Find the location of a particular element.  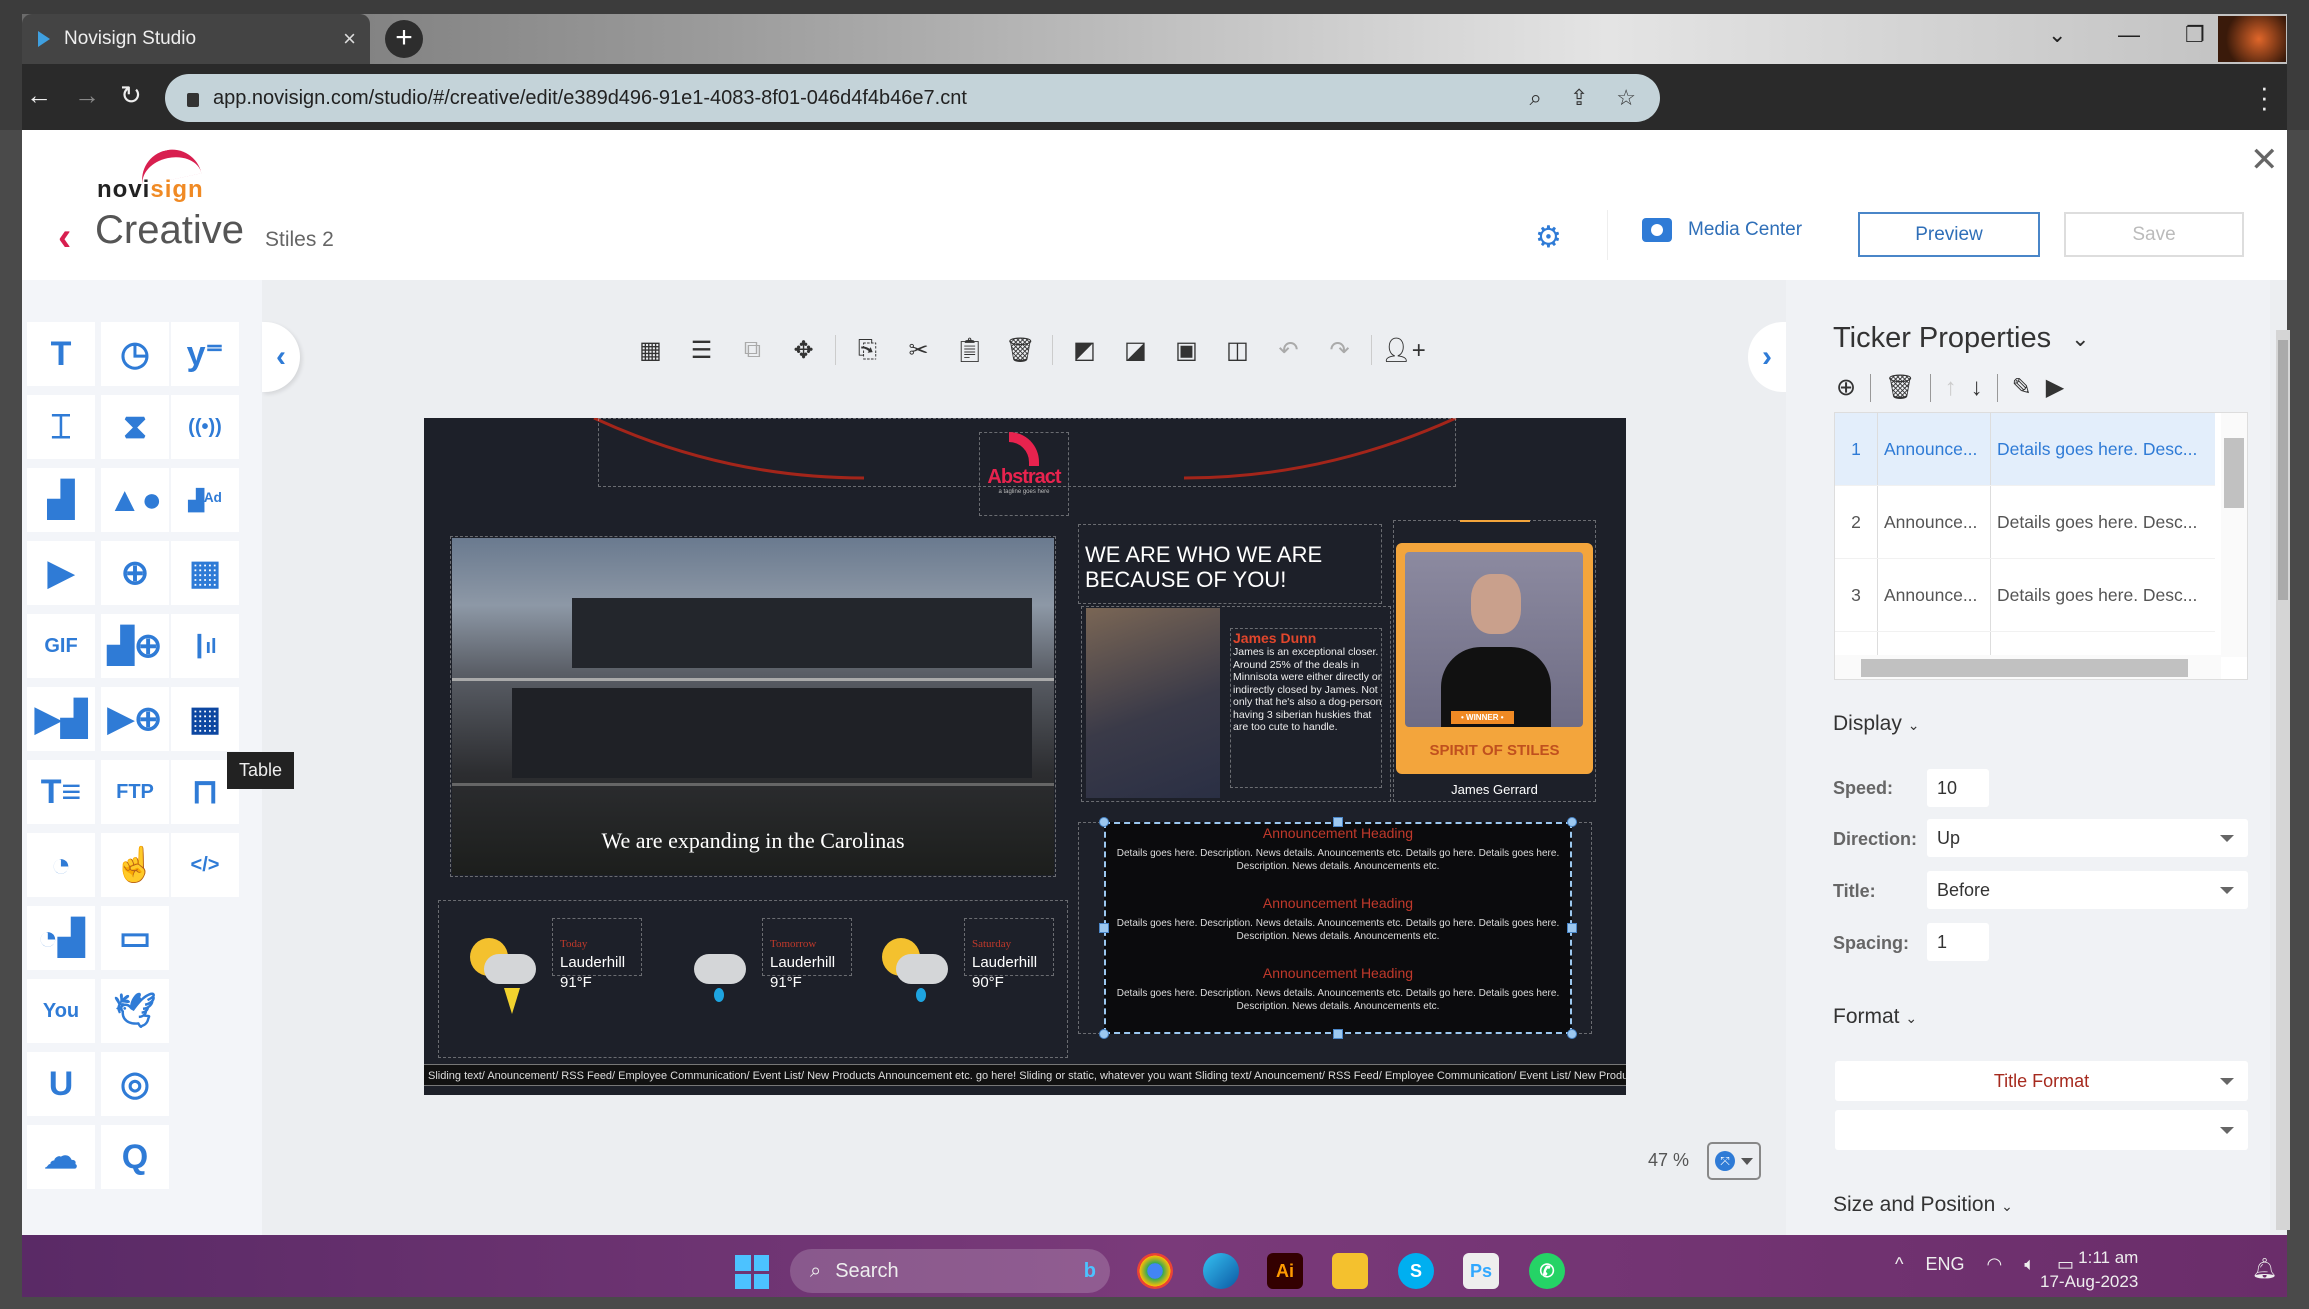

direction-select: Up is located at coordinates (2087, 838).